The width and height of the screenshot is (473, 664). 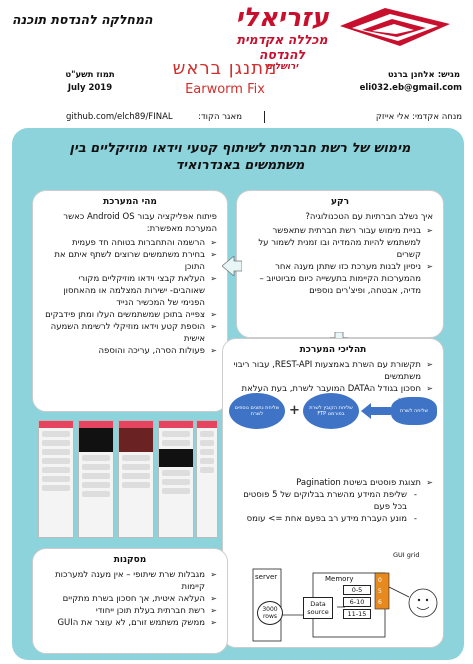 What do you see at coordinates (225, 68) in the screenshot?
I see `project-name-hebrew: מתנגן בראש` at bounding box center [225, 68].